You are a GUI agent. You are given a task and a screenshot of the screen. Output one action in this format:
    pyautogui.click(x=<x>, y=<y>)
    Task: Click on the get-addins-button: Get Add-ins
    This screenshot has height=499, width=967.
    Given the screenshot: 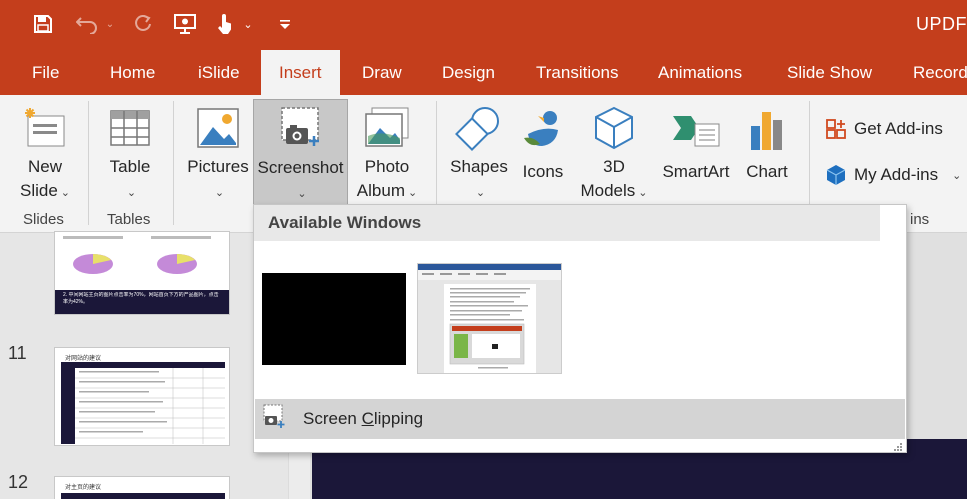 What is the action you would take?
    pyautogui.click(x=883, y=129)
    